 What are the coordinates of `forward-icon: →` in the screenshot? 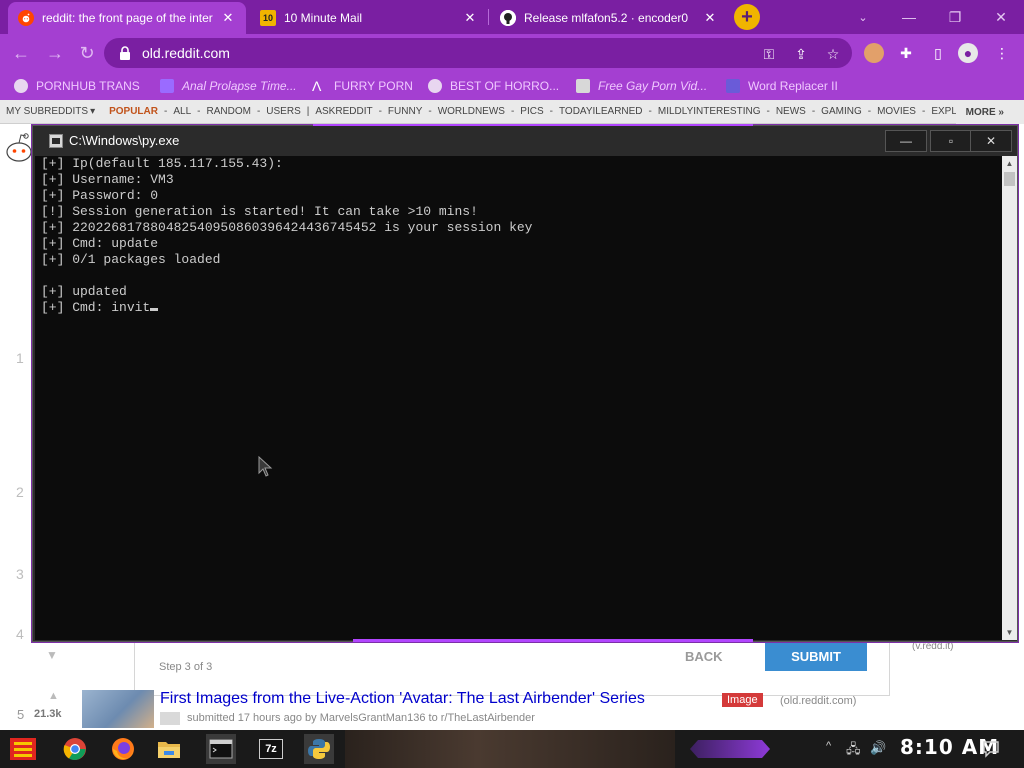 It's located at (55, 53).